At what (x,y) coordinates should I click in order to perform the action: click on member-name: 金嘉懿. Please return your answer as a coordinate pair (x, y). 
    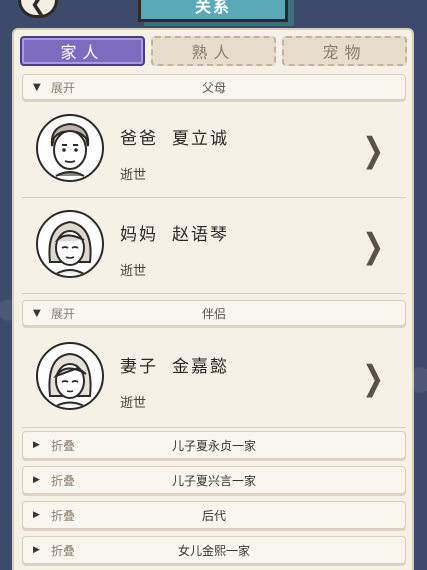
    Looking at the image, I should click on (200, 367).